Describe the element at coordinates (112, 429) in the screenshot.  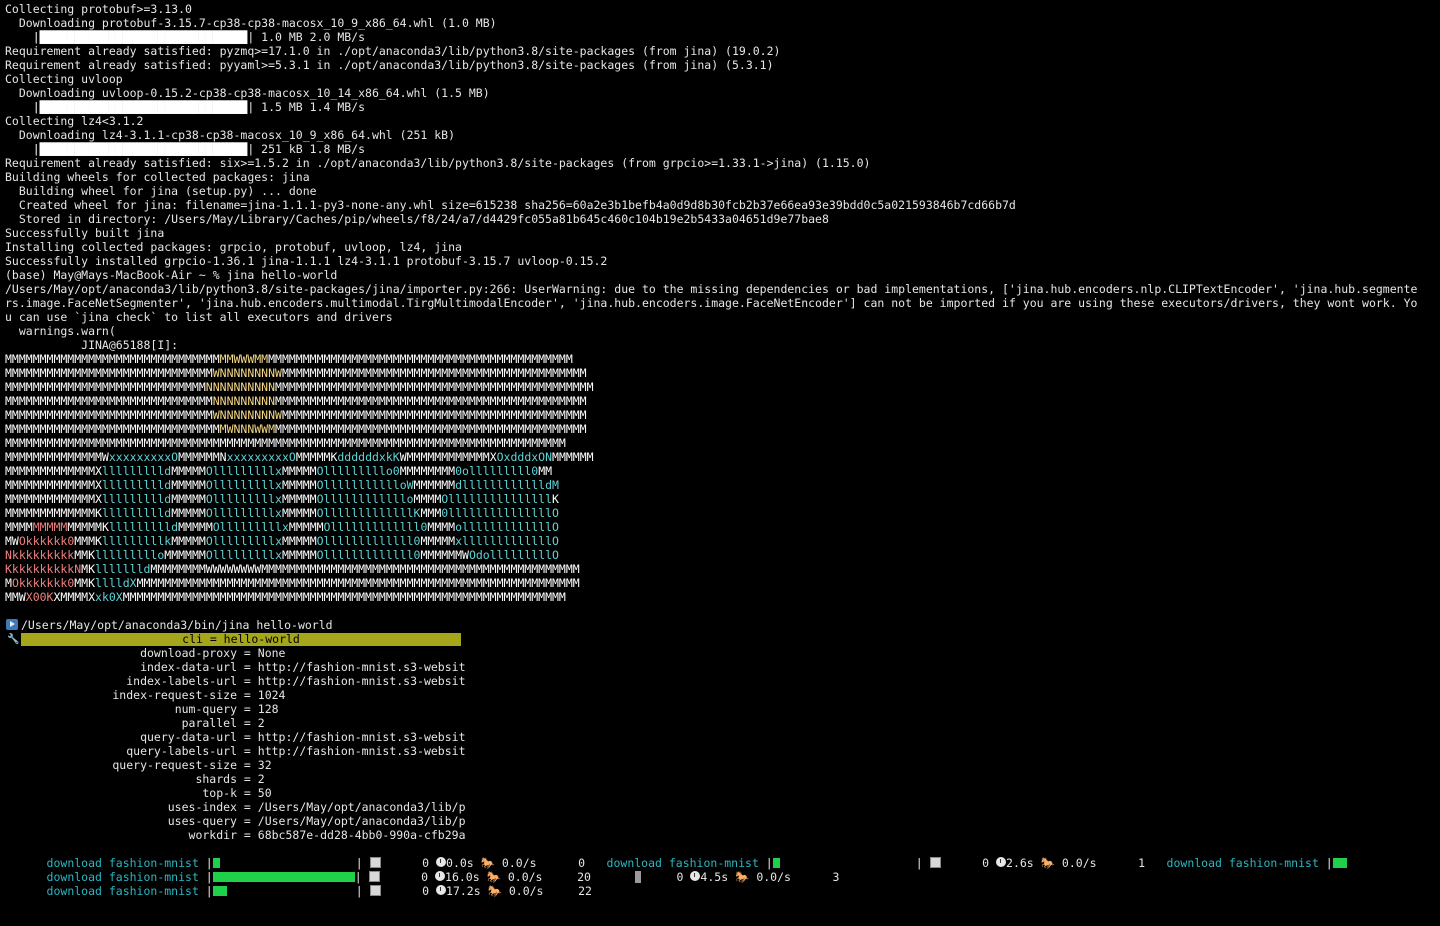
I see `logo-segment: MMMMMMMMMMMMMMMMMMMMMMMMMMMMMMM` at that location.